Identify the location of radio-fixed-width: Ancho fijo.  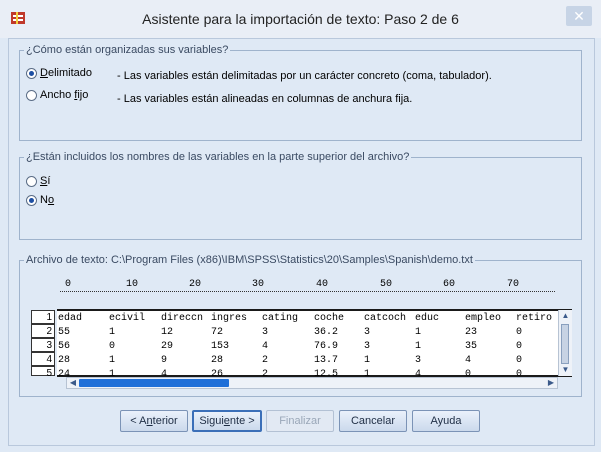
(57, 95).